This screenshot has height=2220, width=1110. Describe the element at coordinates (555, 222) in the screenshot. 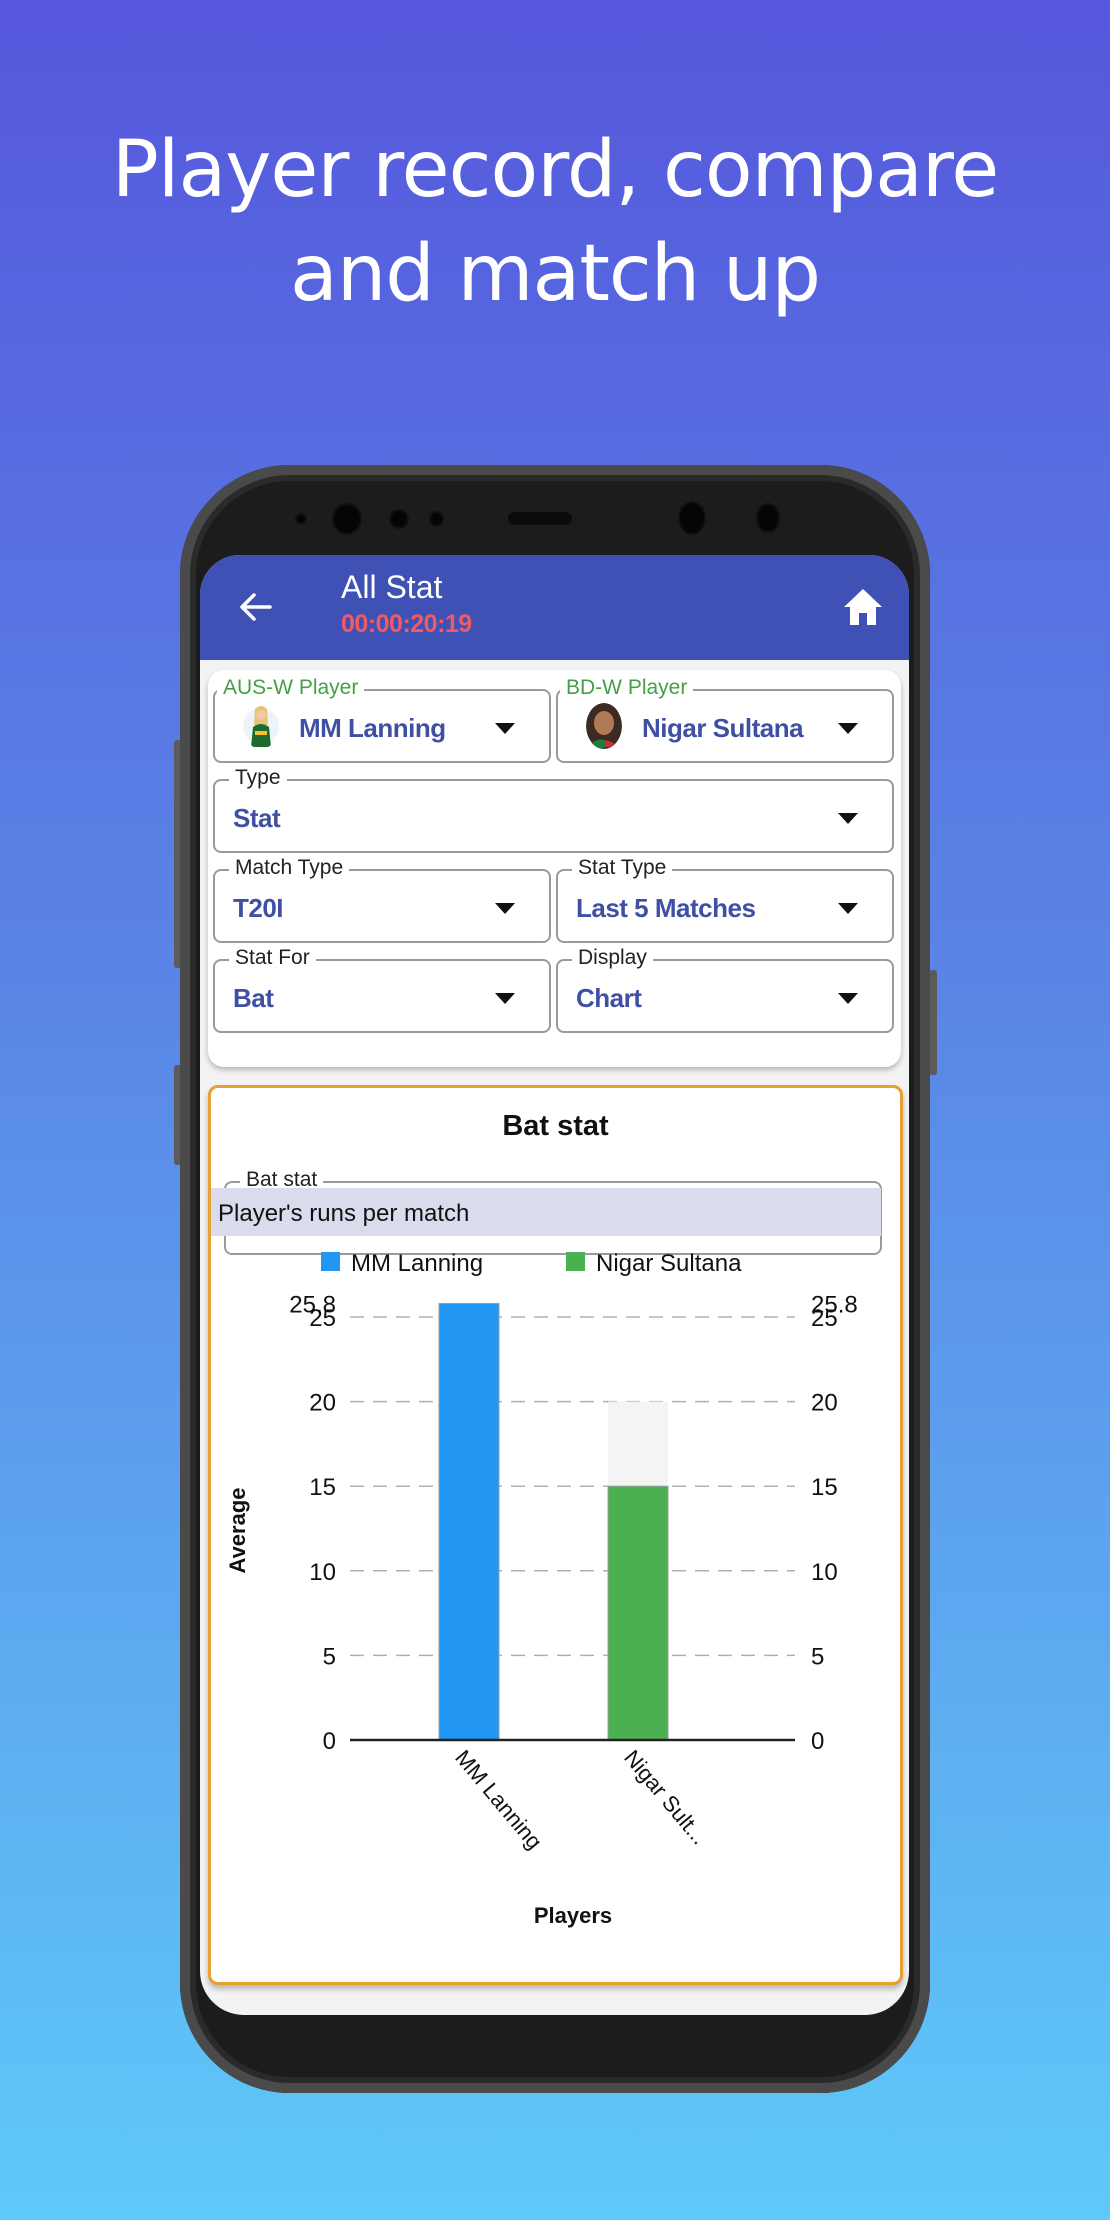

I see `headline: Player record, compare and match up` at that location.